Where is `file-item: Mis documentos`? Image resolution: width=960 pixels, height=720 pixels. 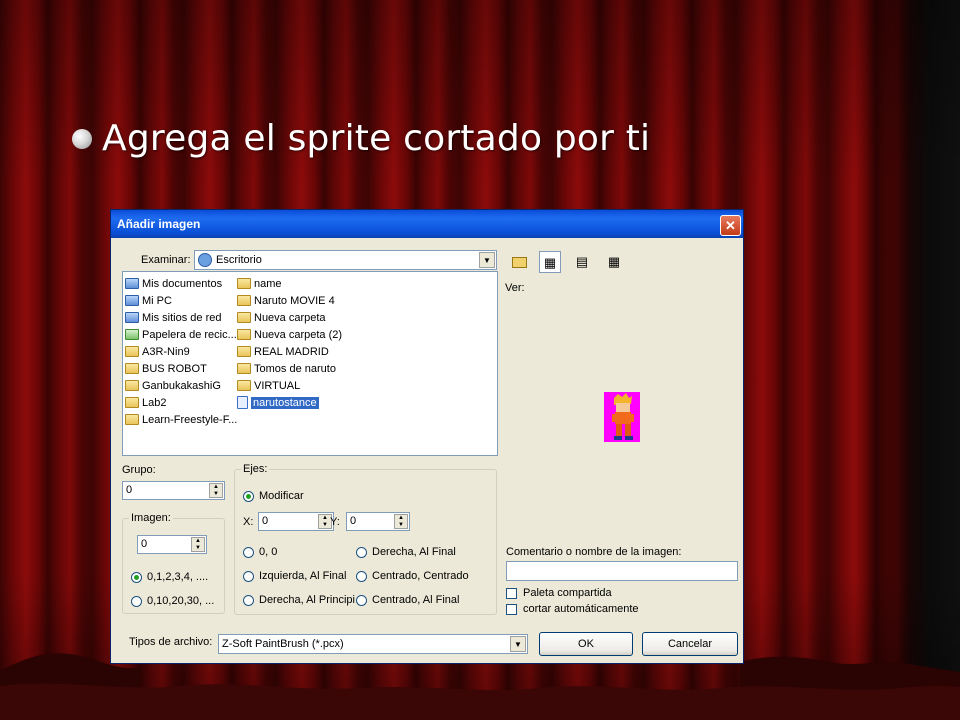
file-item: Mis documentos is located at coordinates (181, 283).